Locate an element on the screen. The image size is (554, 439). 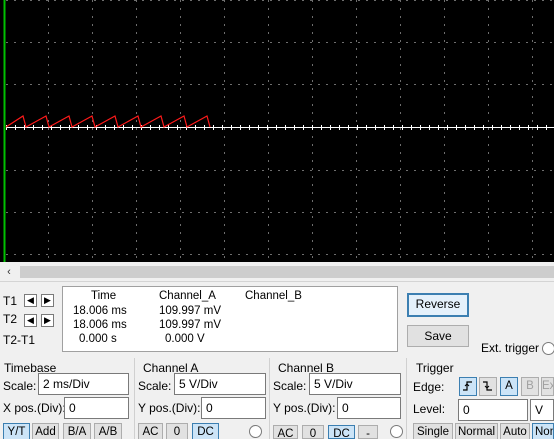
channel-a-ypos-input: 0 is located at coordinates (233, 408).